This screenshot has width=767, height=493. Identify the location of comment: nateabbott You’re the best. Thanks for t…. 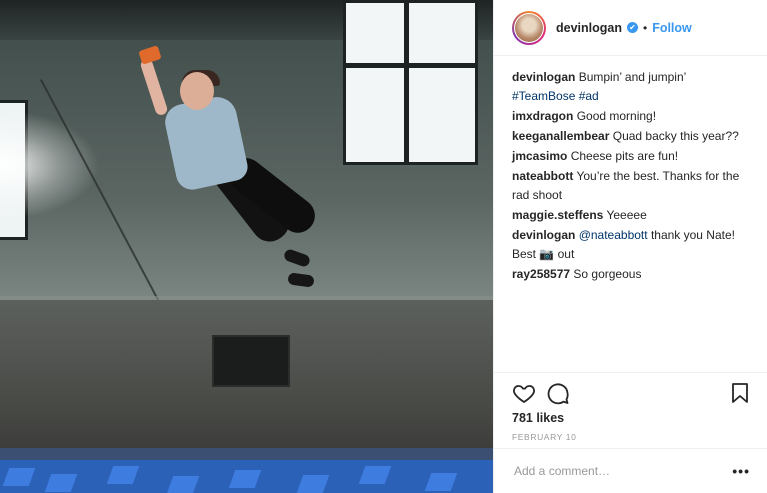
(634, 186).